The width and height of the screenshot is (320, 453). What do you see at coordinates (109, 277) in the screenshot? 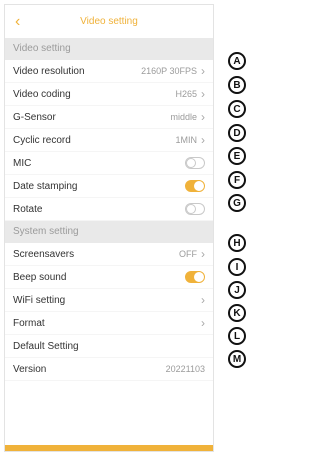
I see `row-beep-sound: Beep sound` at bounding box center [109, 277].